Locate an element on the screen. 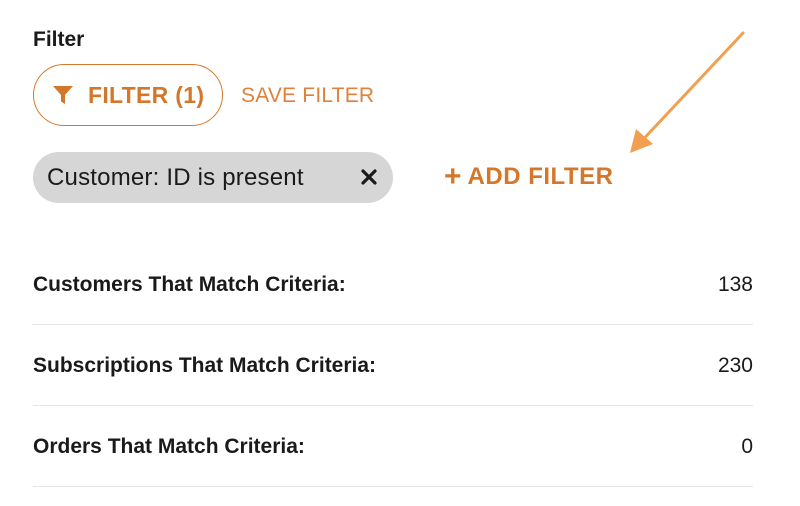 Image resolution: width=800 pixels, height=506 pixels. filter-funnel-icon is located at coordinates (63, 95).